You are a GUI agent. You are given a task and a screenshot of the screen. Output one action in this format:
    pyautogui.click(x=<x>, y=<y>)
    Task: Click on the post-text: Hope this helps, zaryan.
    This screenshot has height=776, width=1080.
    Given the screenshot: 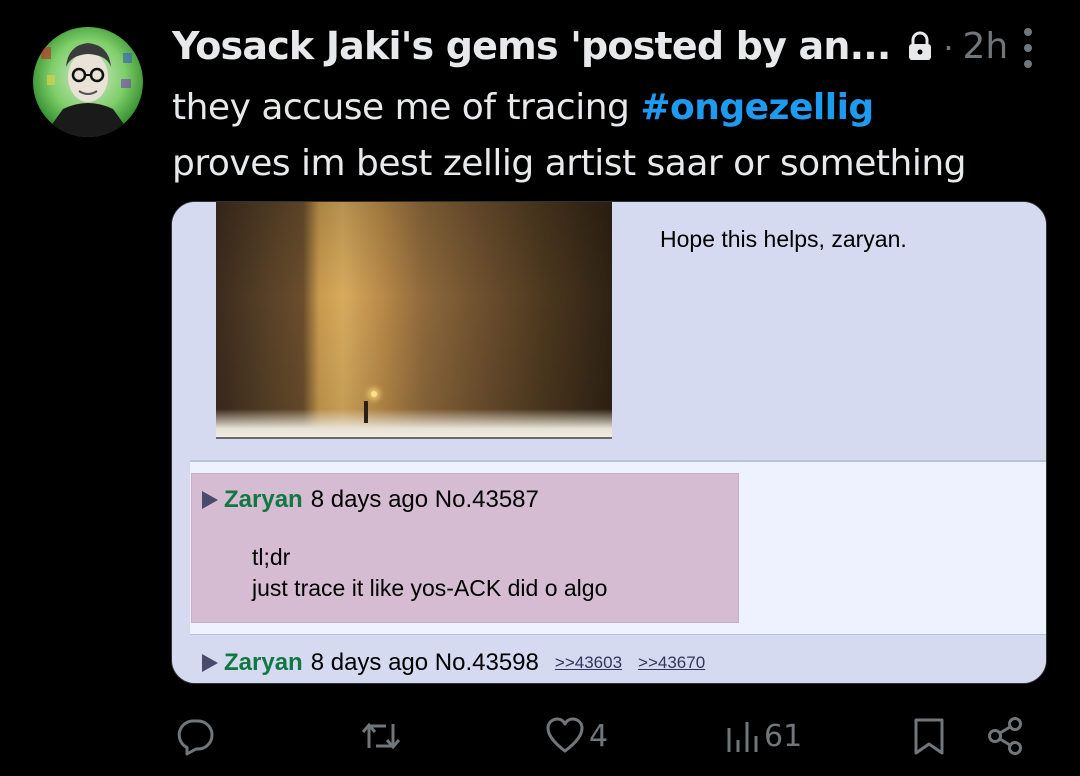 What is the action you would take?
    pyautogui.click(x=783, y=239)
    